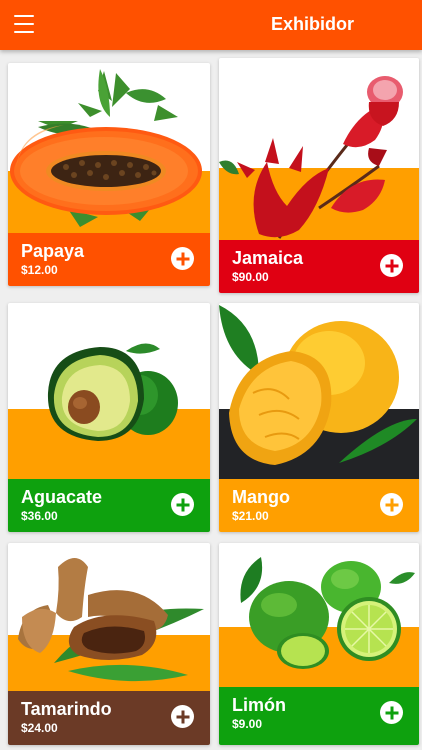 The height and width of the screenshot is (750, 422). I want to click on product-card-mango: Mango $21.00, so click(319, 417).